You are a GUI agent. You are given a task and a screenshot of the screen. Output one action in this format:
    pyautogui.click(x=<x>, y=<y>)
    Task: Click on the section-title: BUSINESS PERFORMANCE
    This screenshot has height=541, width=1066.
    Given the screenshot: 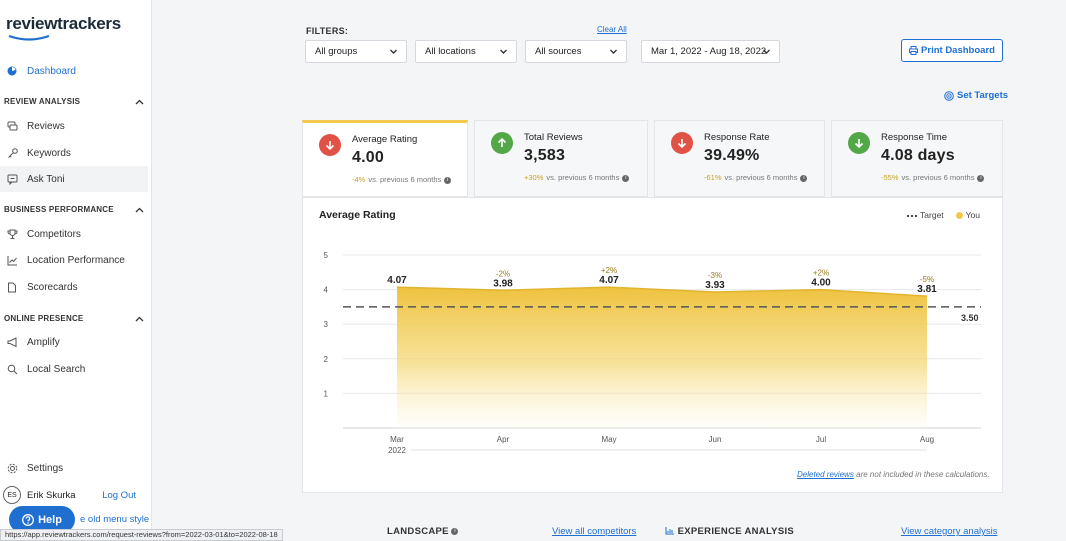 What is the action you would take?
    pyautogui.click(x=59, y=209)
    